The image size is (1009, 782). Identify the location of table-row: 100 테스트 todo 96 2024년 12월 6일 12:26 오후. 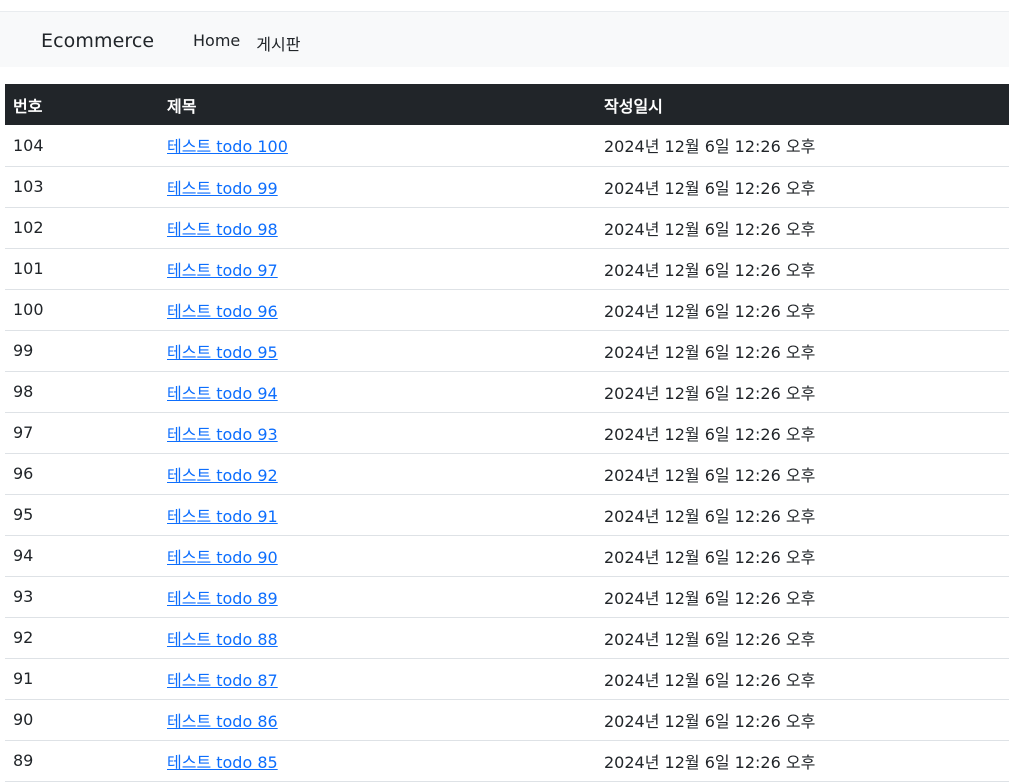
(507, 310).